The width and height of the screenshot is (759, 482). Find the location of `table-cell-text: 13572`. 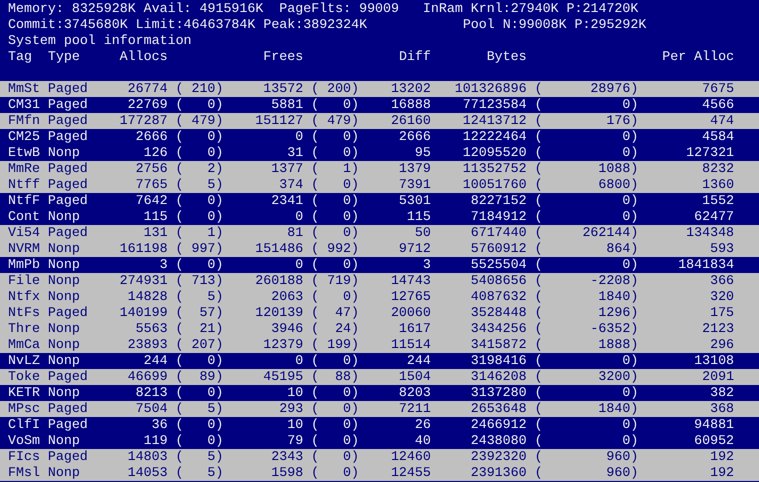

table-cell-text: 13572 is located at coordinates (283, 89).